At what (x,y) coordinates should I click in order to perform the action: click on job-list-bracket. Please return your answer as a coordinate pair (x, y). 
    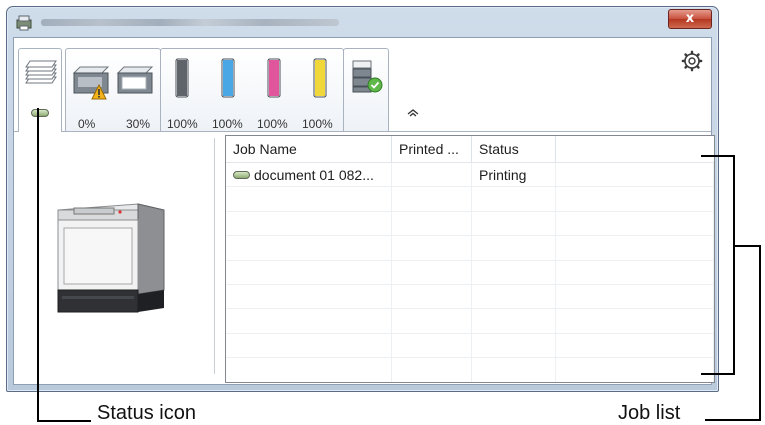
    Looking at the image, I should click on (718, 265).